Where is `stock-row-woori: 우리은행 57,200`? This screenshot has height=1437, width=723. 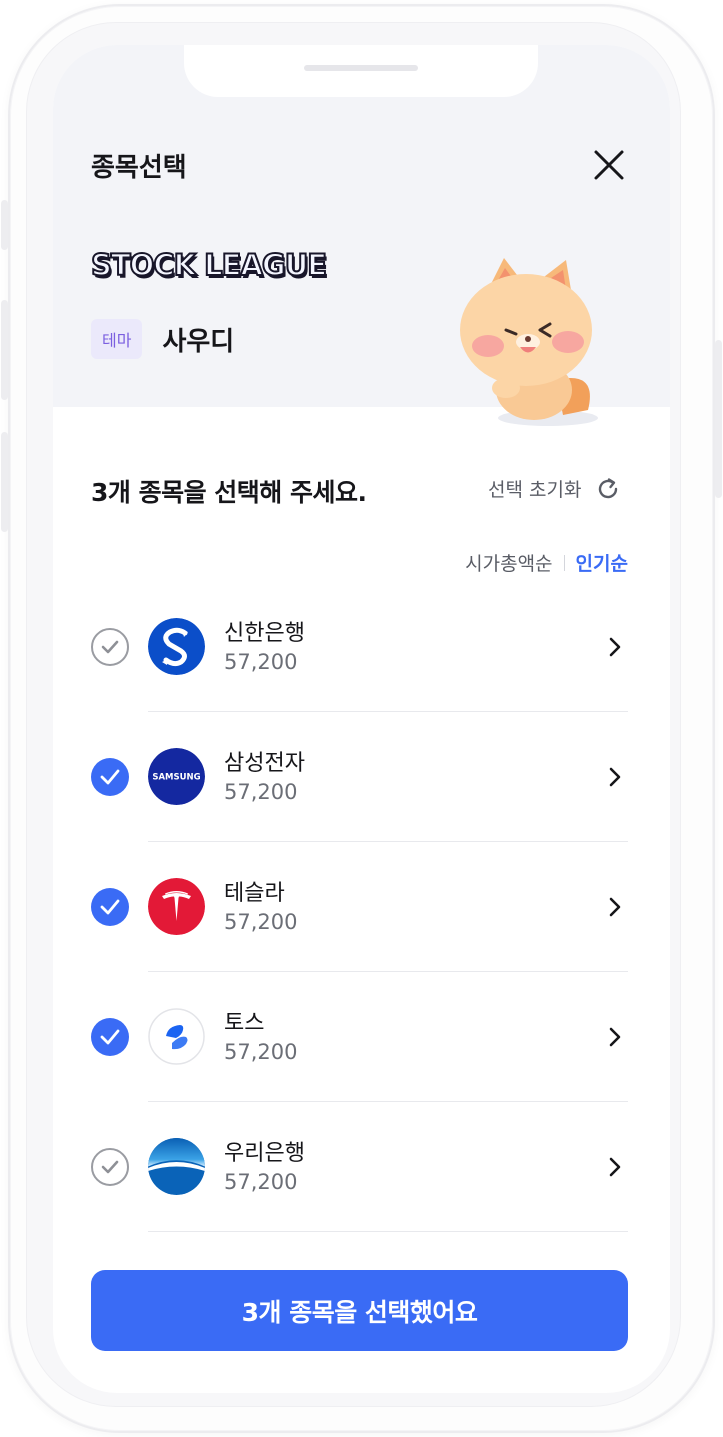
stock-row-woori: 우리은행 57,200 is located at coordinates (361, 1167).